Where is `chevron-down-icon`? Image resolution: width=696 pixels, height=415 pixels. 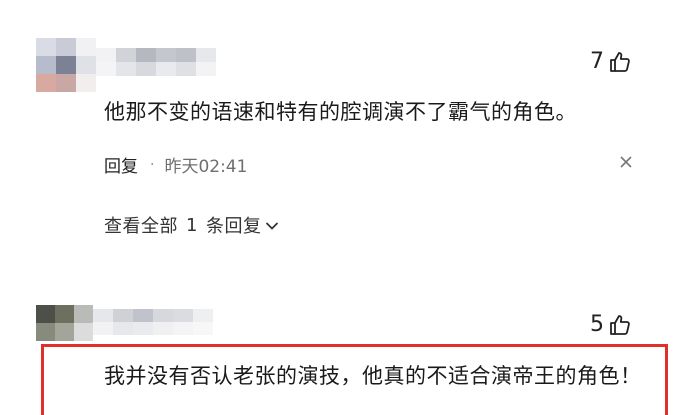
chevron-down-icon is located at coordinates (272, 225).